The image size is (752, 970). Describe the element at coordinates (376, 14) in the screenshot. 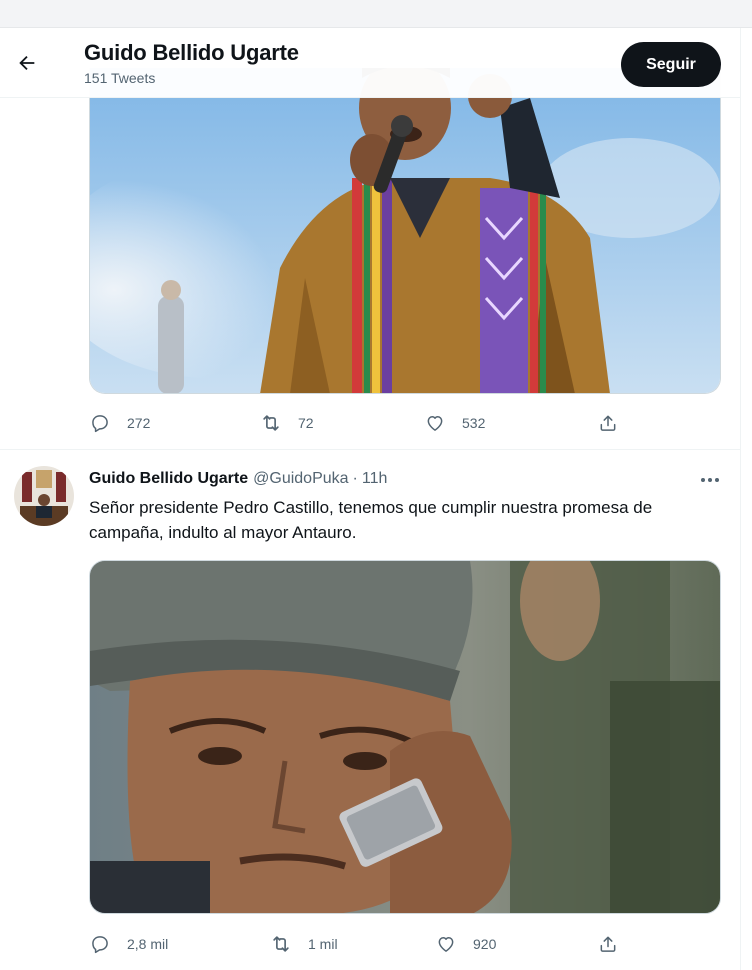

I see `browser-top-strip` at that location.